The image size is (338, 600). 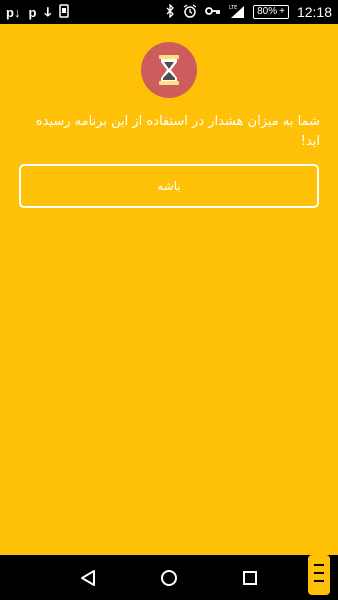 I want to click on ok-button: باشه, so click(x=169, y=186).